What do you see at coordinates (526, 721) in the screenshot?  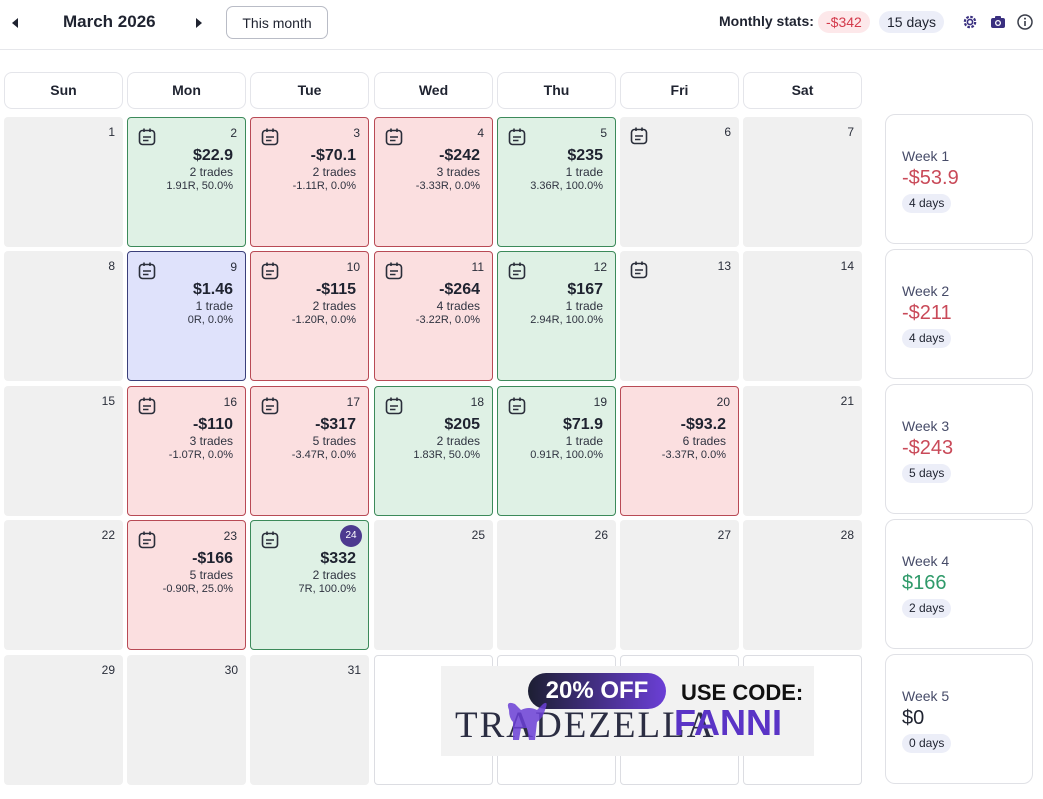 I see `bull-logo-icon` at bounding box center [526, 721].